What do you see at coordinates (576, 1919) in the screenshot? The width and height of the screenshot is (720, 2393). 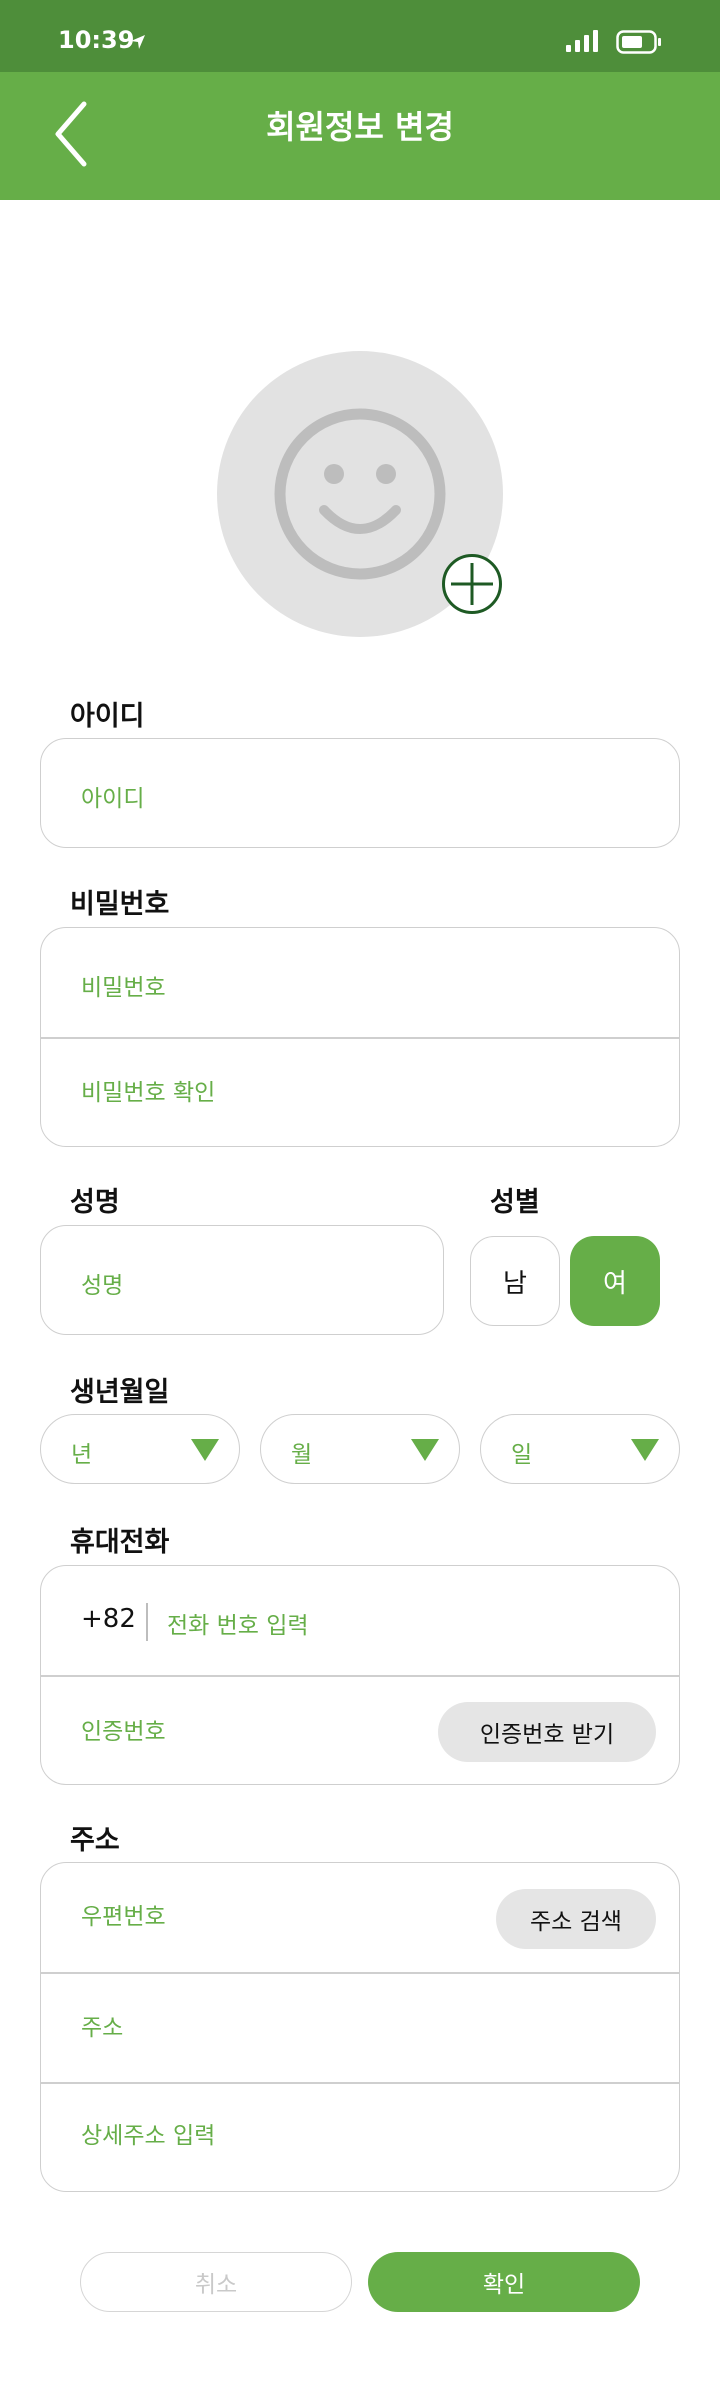 I see `address-search-button: 주소 검색` at bounding box center [576, 1919].